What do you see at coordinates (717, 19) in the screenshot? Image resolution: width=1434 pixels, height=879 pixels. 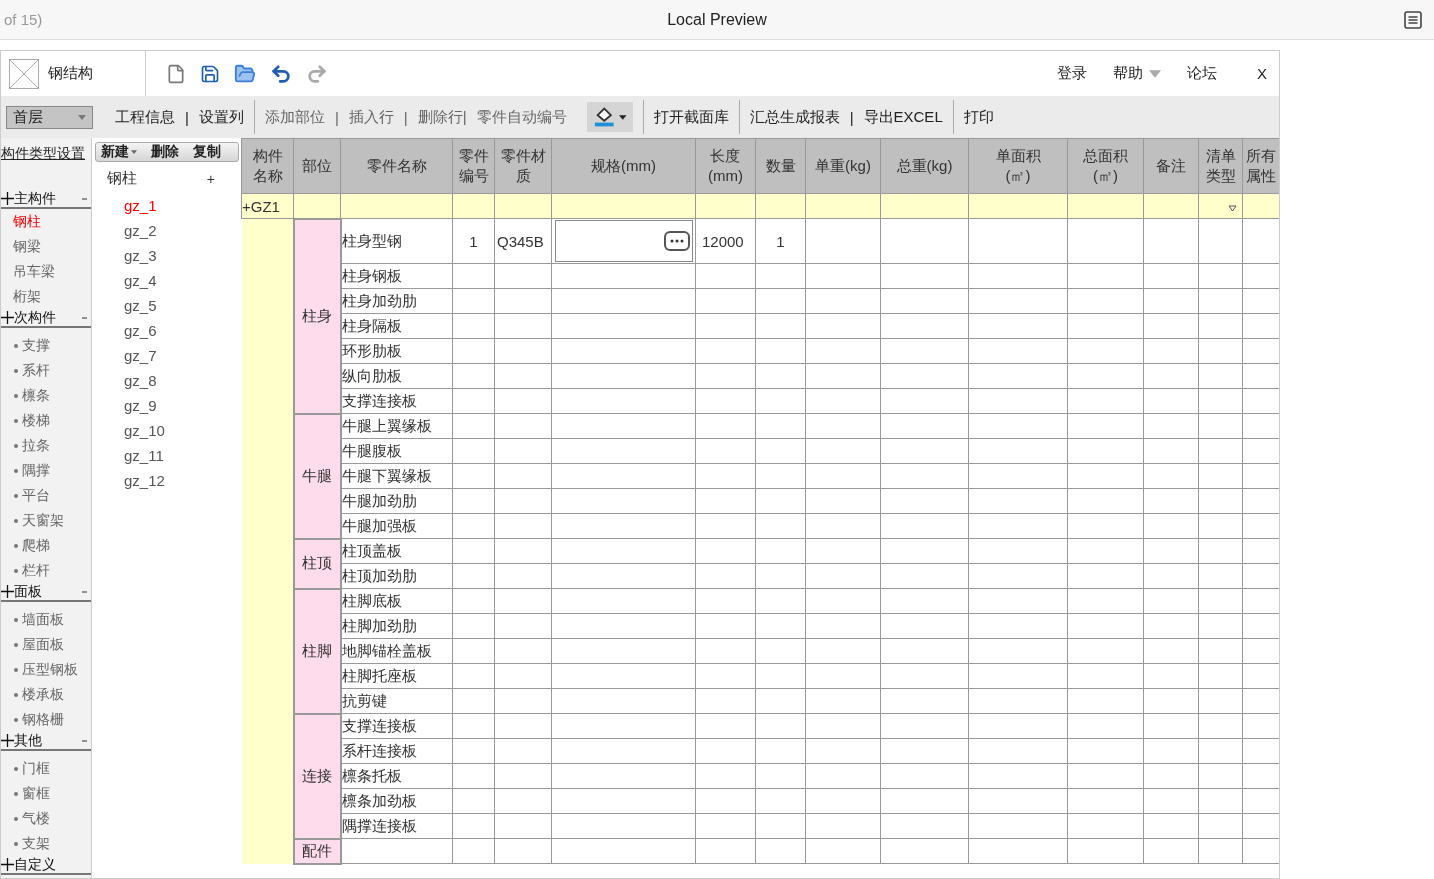 I see `window-title: Local Preview` at bounding box center [717, 19].